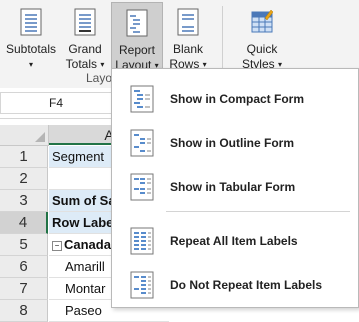  I want to click on menu-item-do-not-repeat-labels: Do Not Repeat Item Labels, so click(235, 285).